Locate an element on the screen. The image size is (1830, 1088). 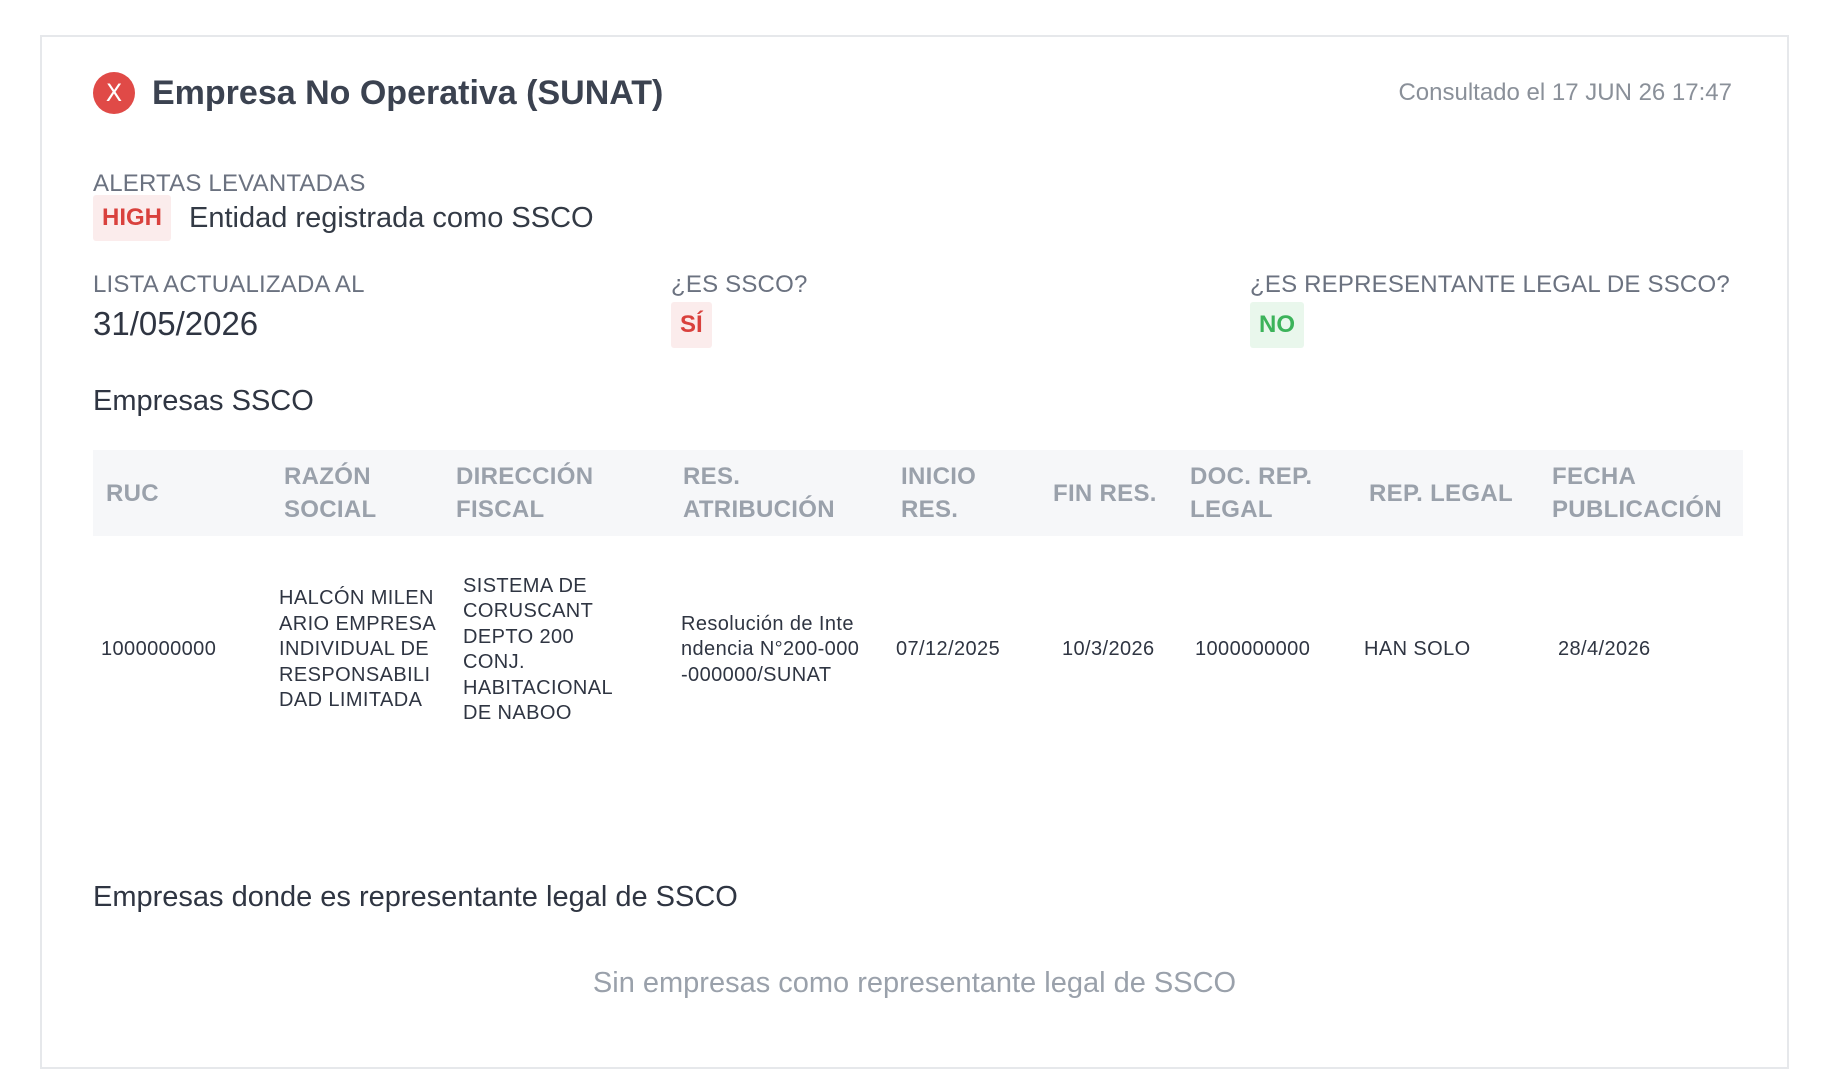
column-header-fin-res: FIN RES. is located at coordinates (1105, 493).